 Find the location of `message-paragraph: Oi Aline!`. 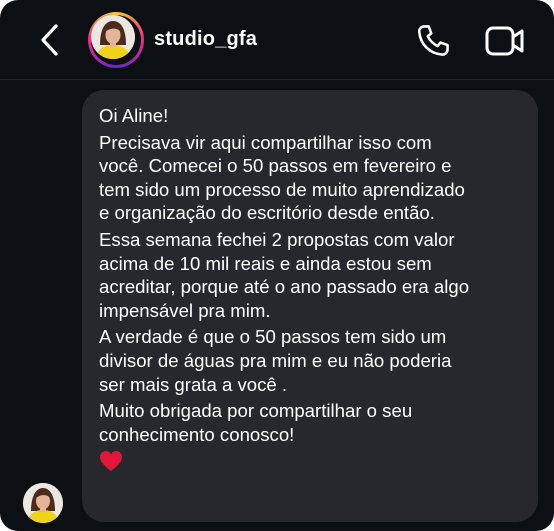

message-paragraph: Oi Aline! is located at coordinates (134, 115).